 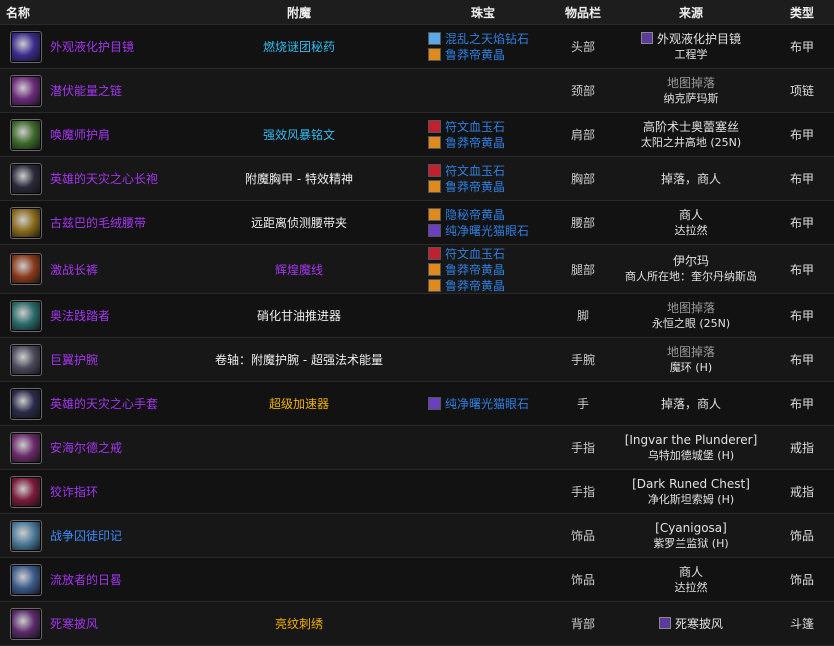 I want to click on enchant-link: 卷轴：附魔护腕 - 超强法术能量, so click(x=299, y=360).